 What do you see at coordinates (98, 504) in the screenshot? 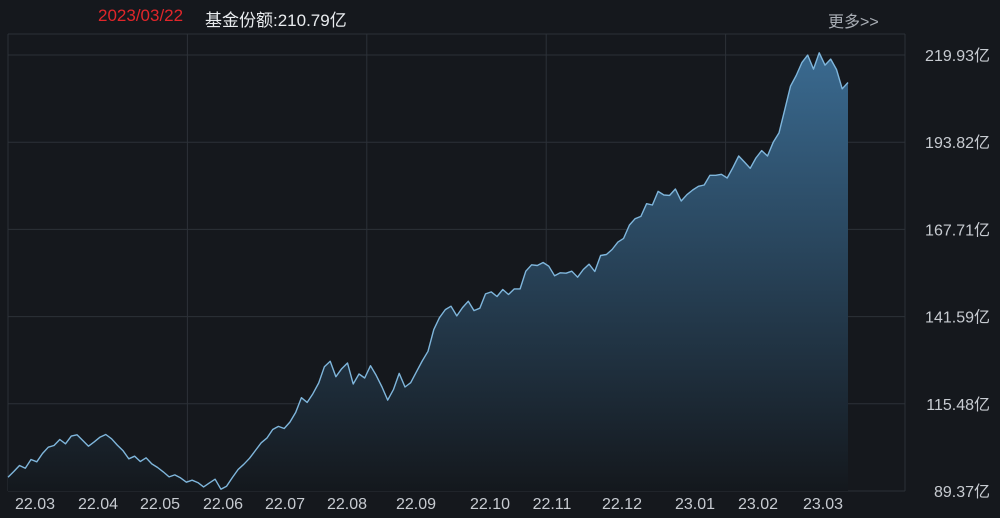
I see `x-tick-label: 22.04` at bounding box center [98, 504].